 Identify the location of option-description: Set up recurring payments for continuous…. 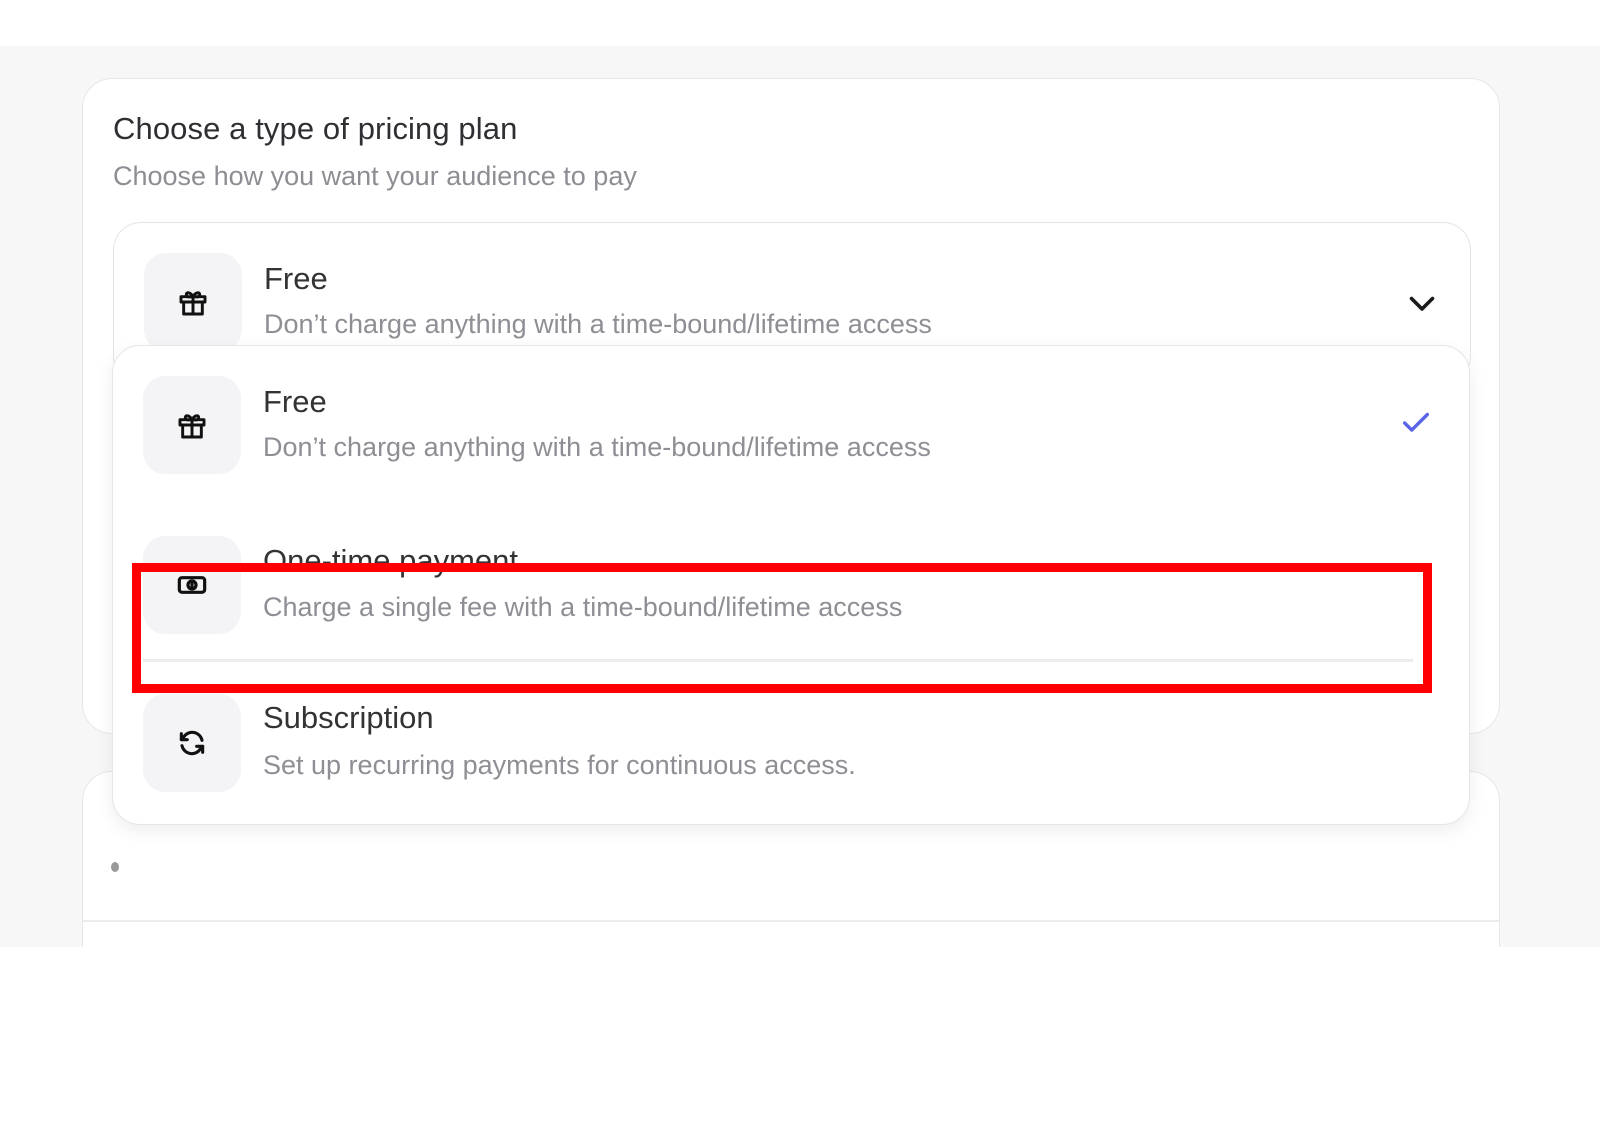
(559, 765).